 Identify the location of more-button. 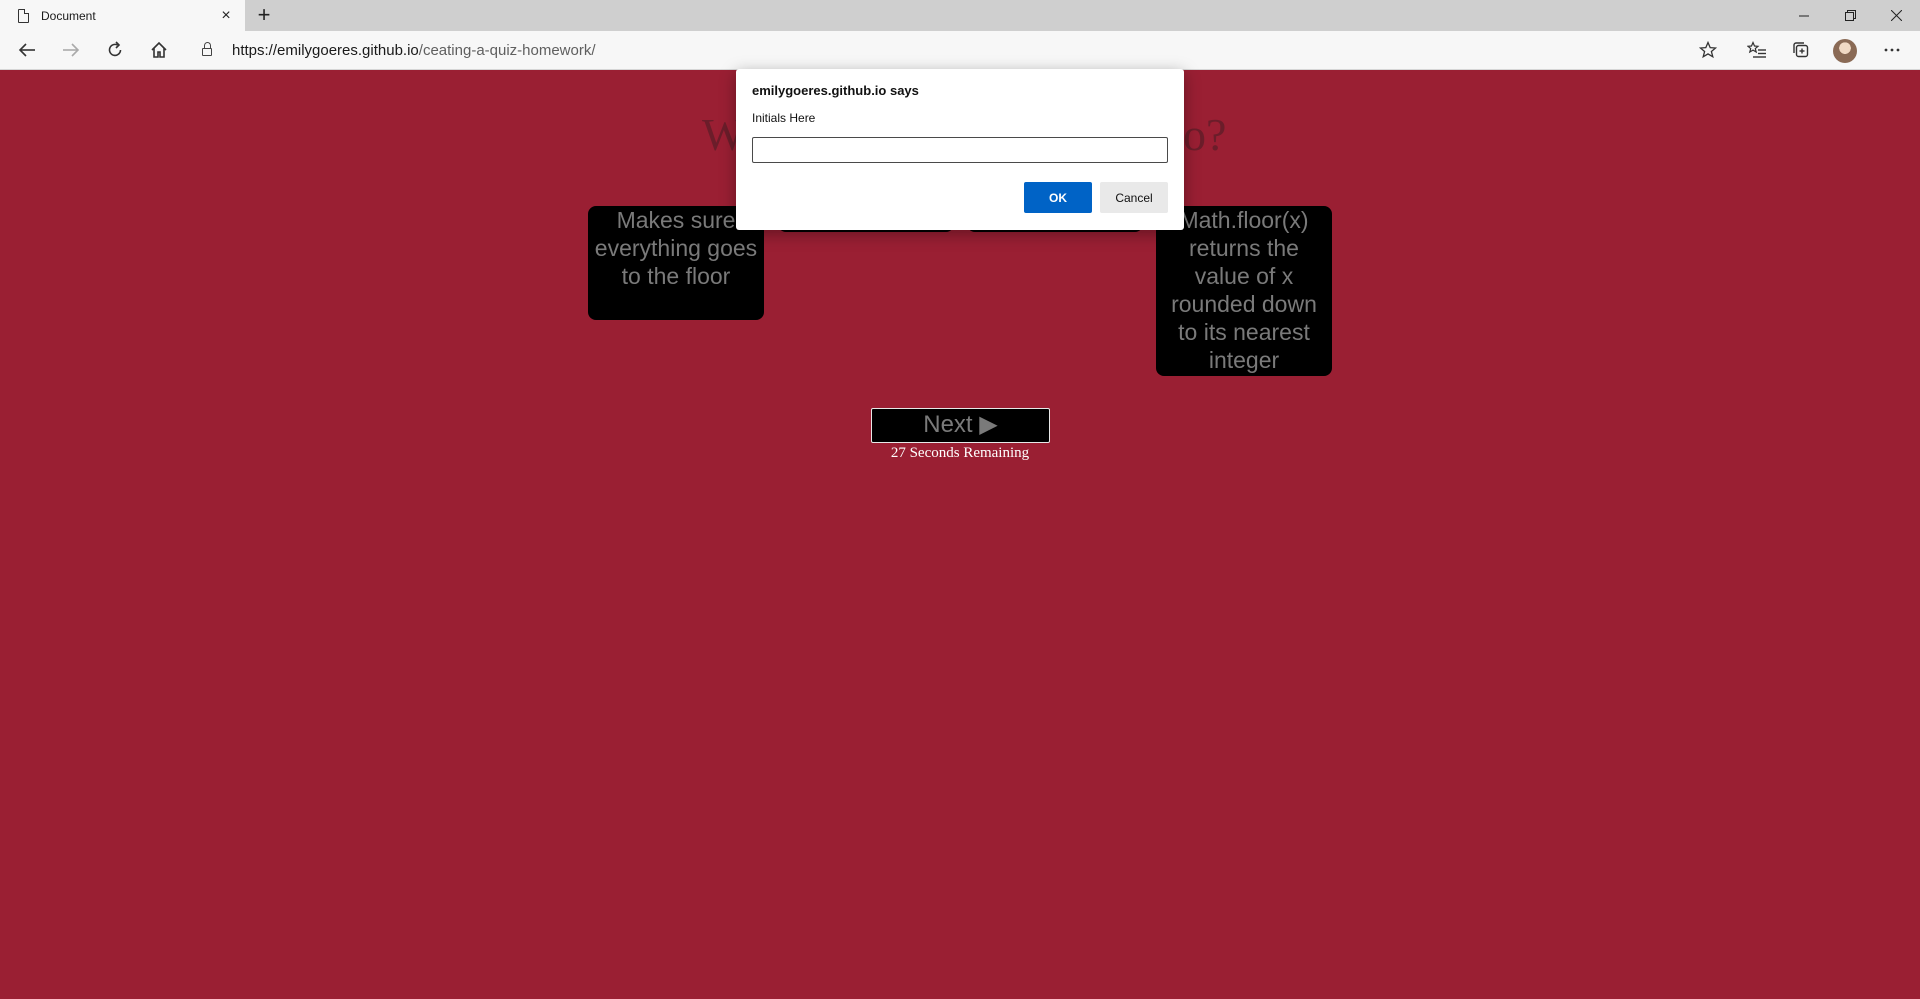
(1892, 50).